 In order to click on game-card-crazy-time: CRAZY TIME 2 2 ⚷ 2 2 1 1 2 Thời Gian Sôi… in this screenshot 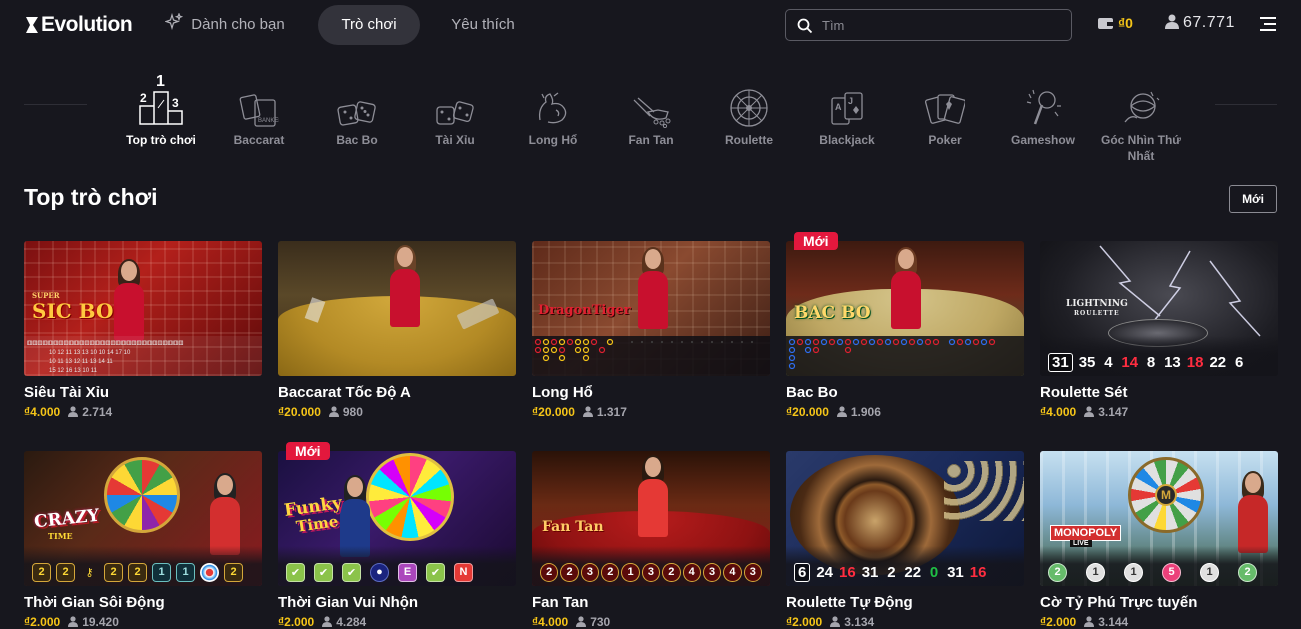, I will do `click(143, 540)`.